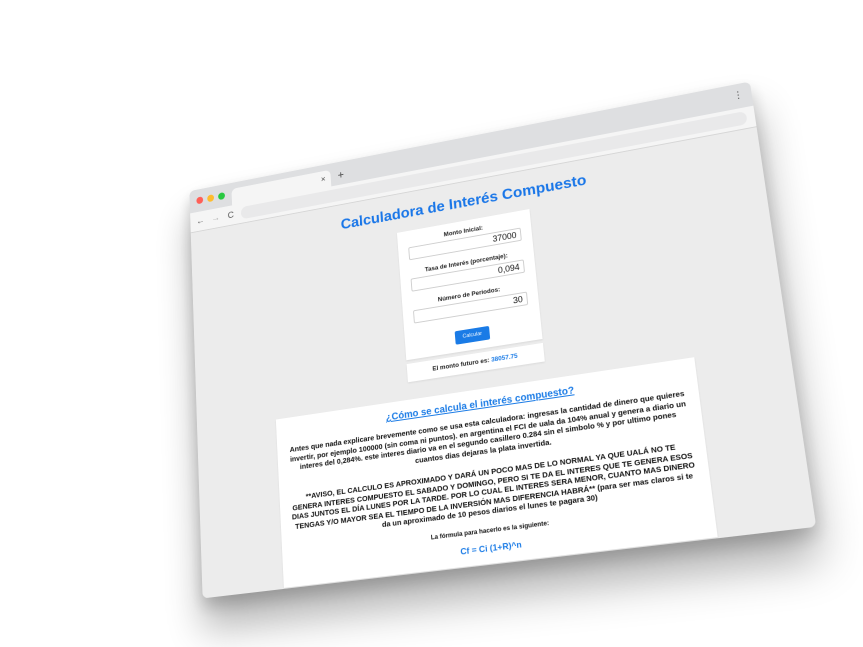 Image resolution: width=863 pixels, height=647 pixels. Describe the element at coordinates (738, 96) in the screenshot. I see `browser-menu-icon: ⋮` at that location.